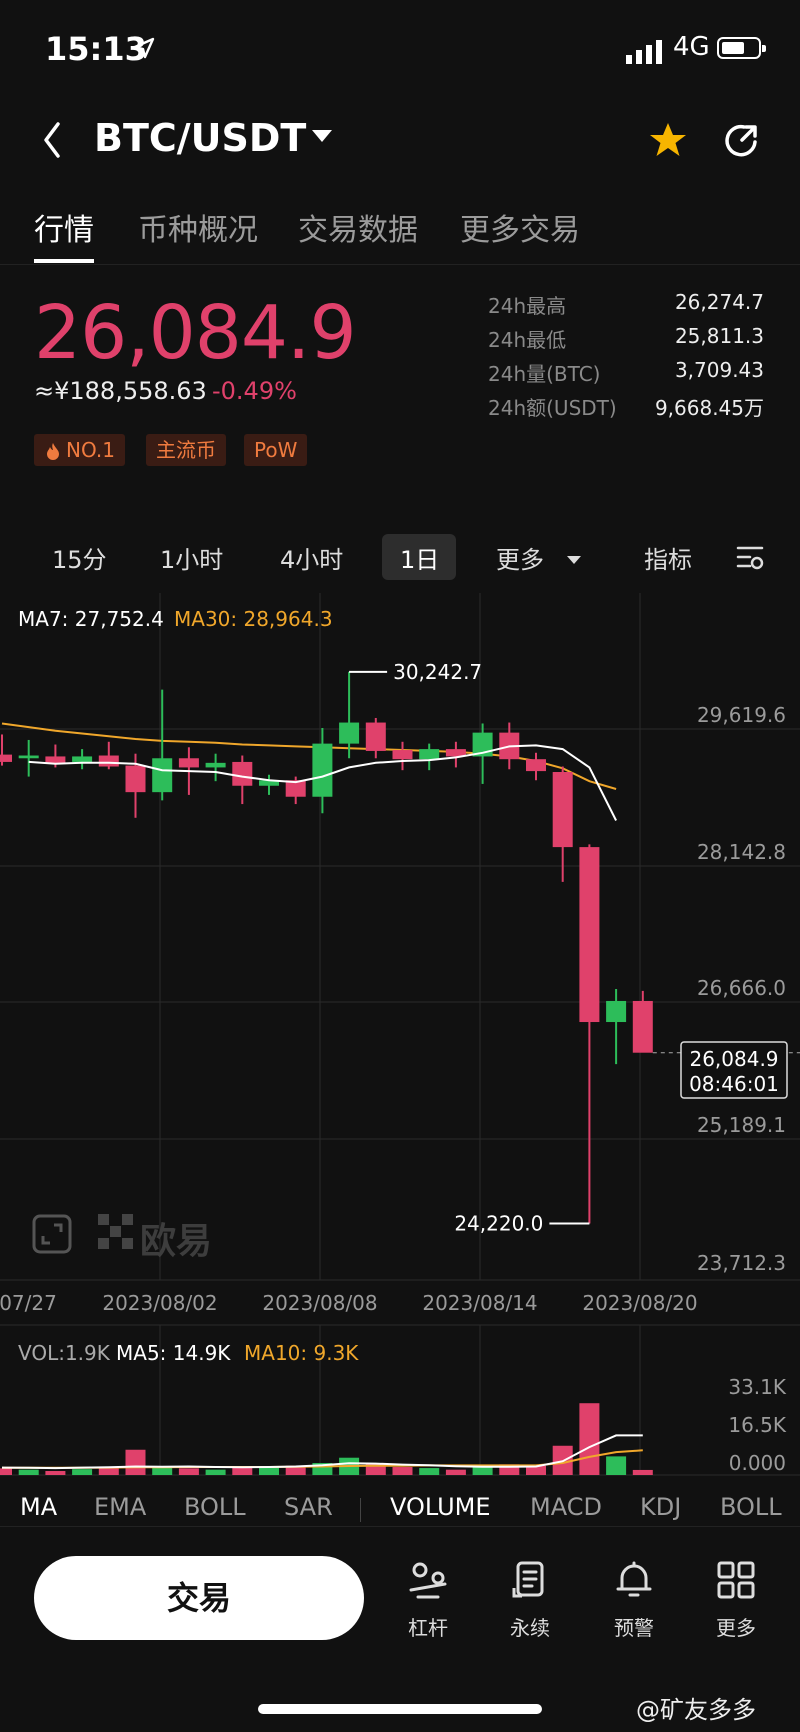 This screenshot has height=1732, width=800. I want to click on x-tick-label: 2023/08/14, so click(479, 1303).